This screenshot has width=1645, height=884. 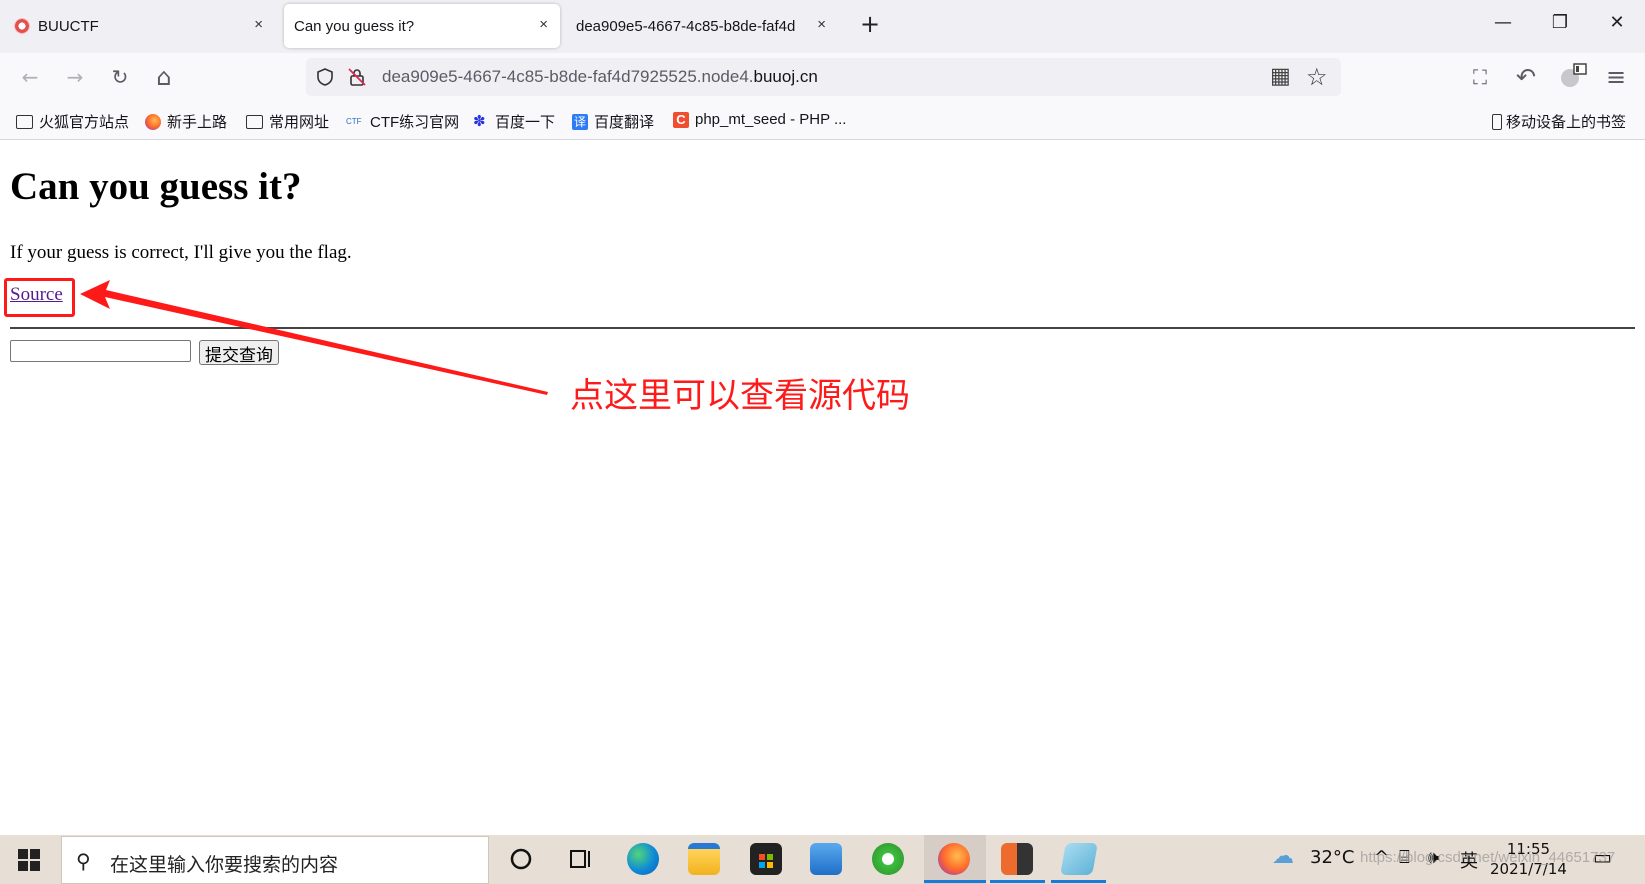 What do you see at coordinates (740, 396) in the screenshot?
I see `annotation-text: 点这里可以查看源代码` at bounding box center [740, 396].